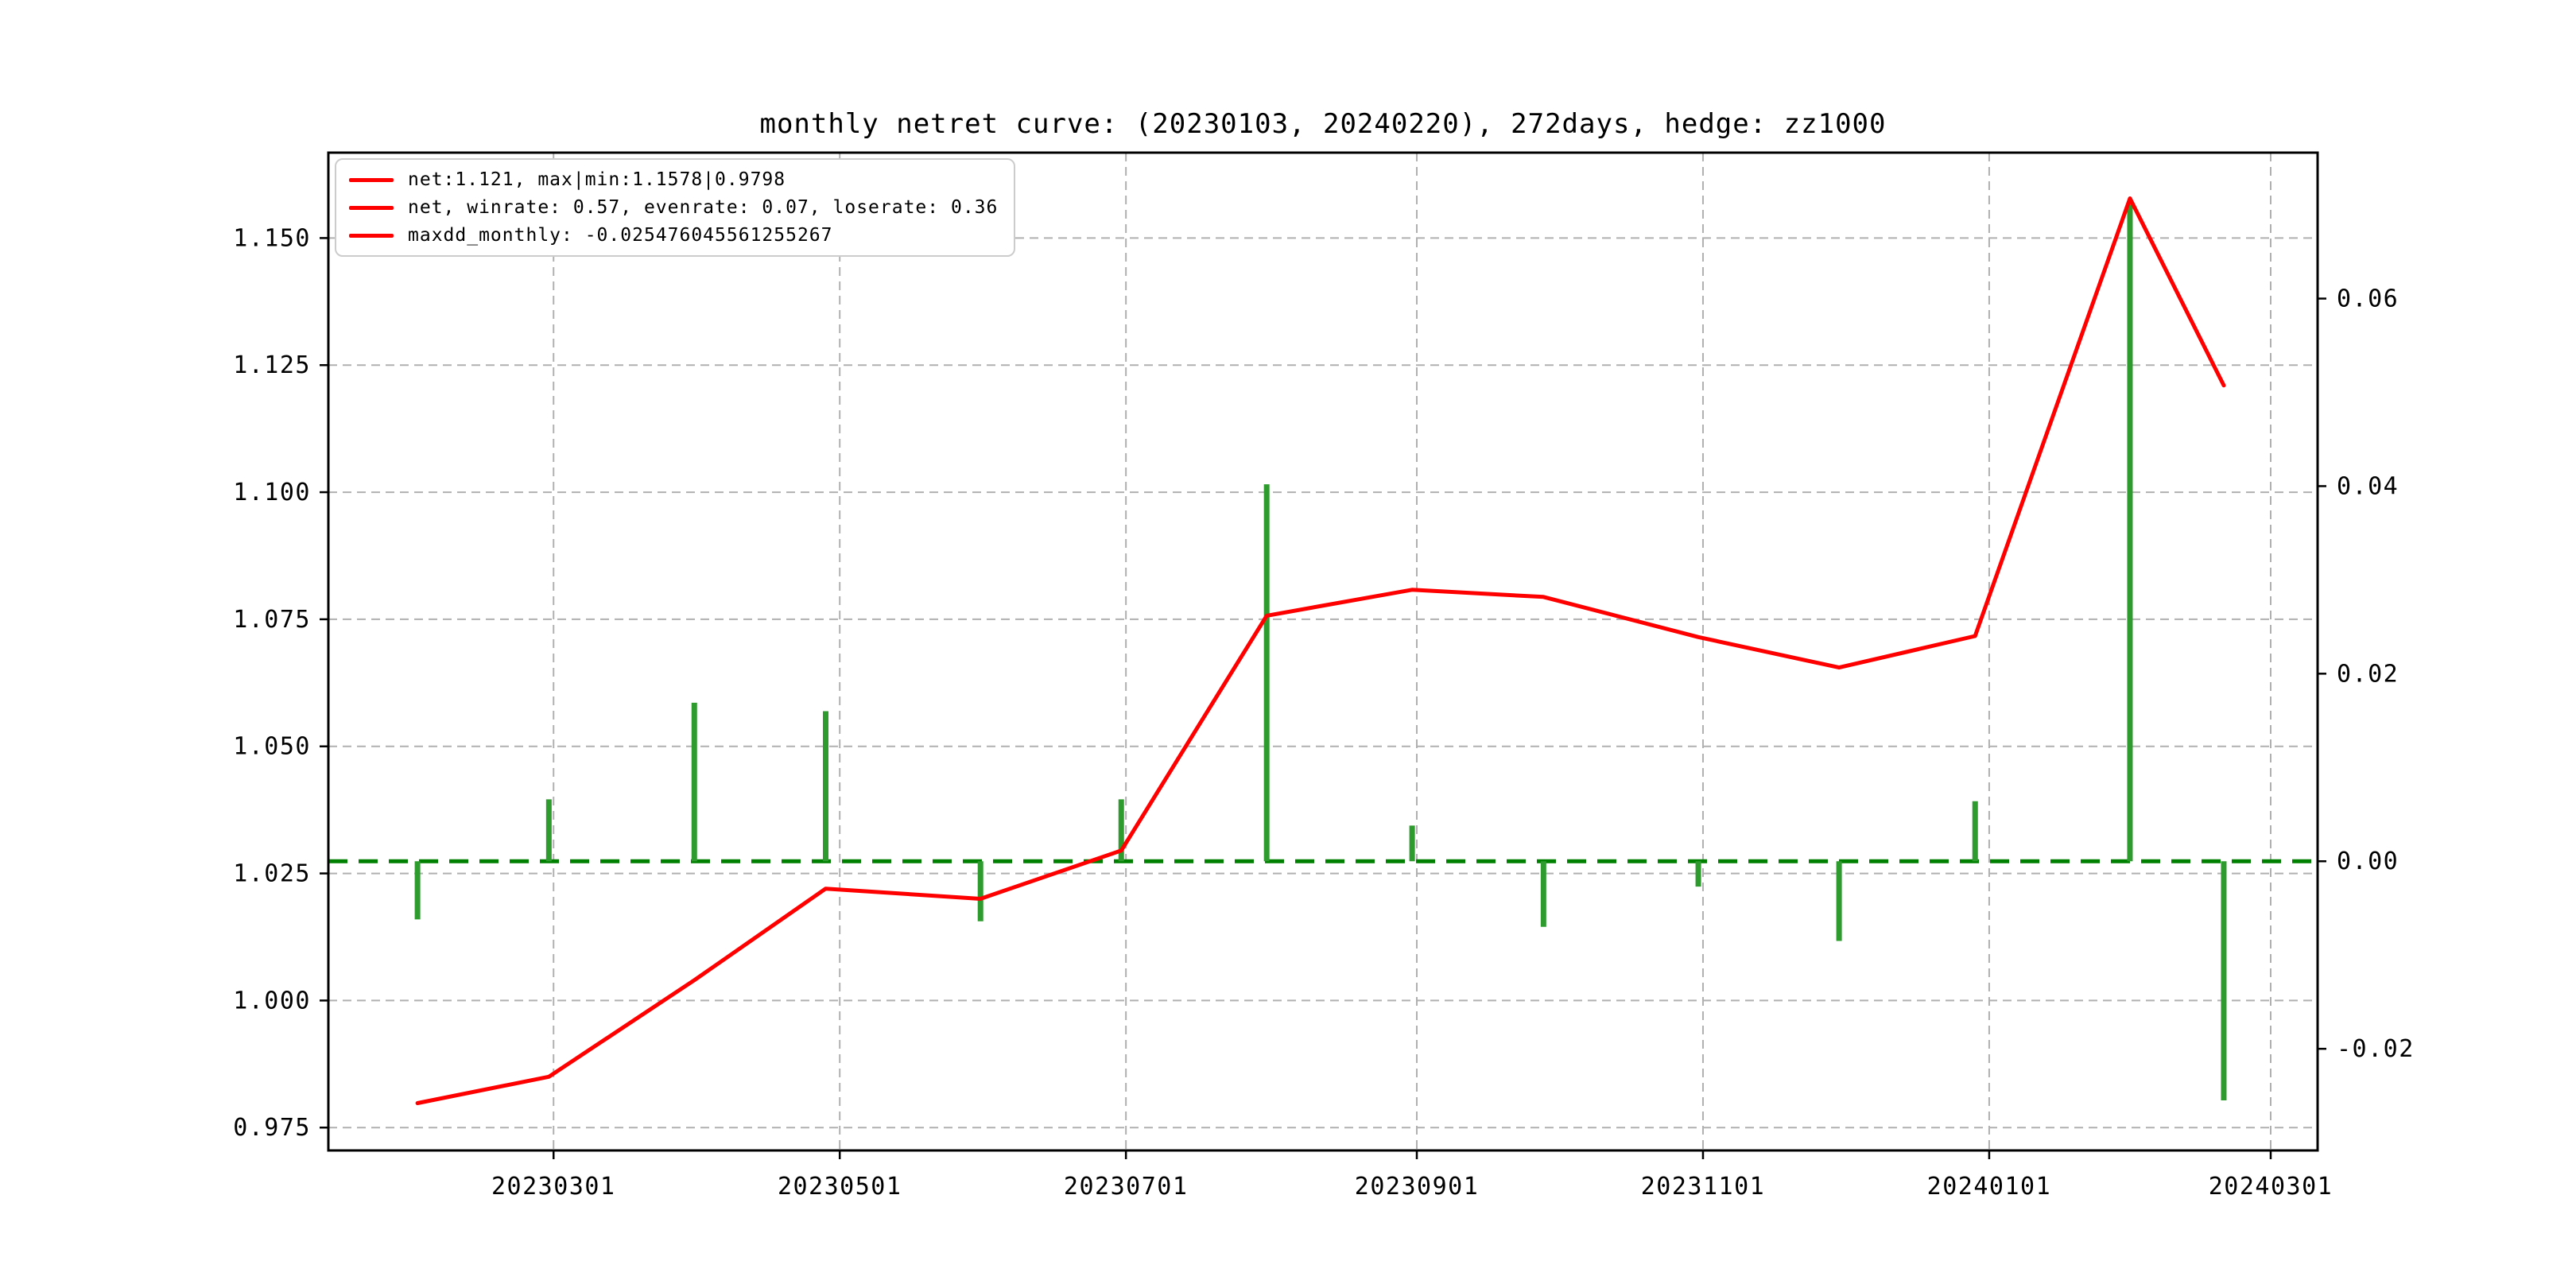 The width and height of the screenshot is (2576, 1288). Describe the element at coordinates (1126, 1187) in the screenshot. I see `x-tick-label: 20230701` at that location.